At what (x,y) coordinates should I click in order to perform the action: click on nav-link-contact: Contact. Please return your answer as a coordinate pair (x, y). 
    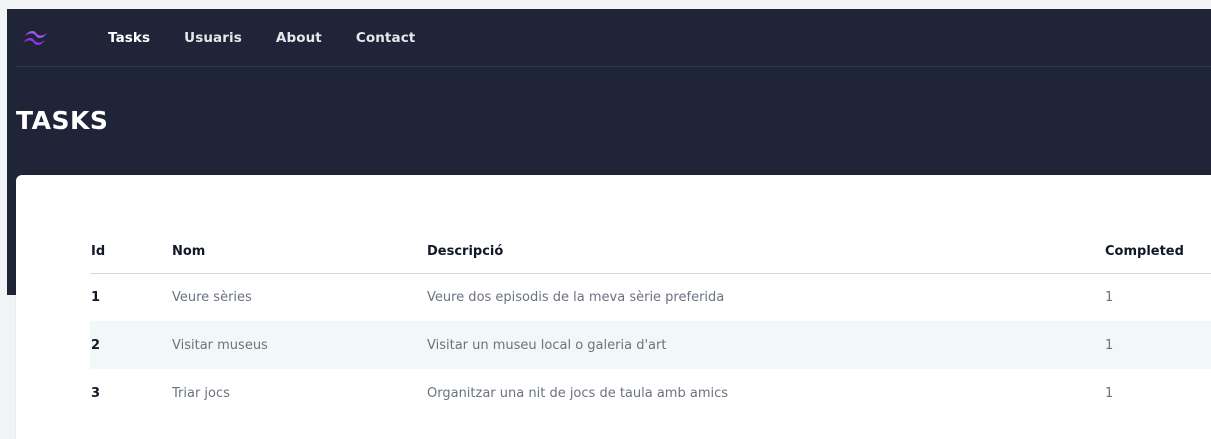
    Looking at the image, I should click on (386, 38).